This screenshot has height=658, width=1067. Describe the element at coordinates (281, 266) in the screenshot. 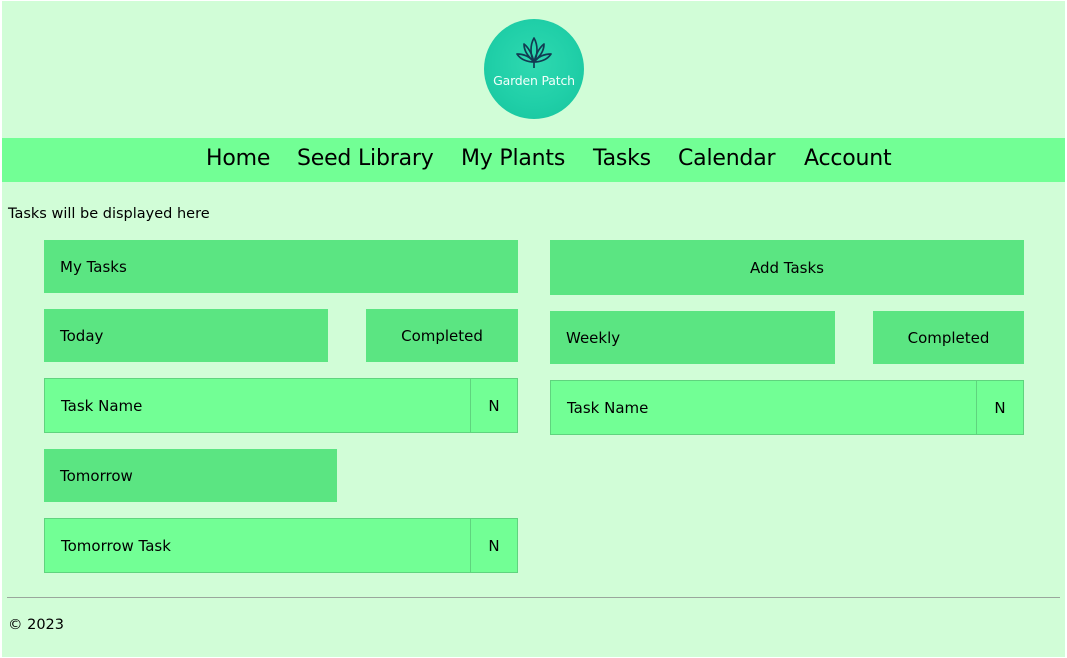

I see `my-tasks-header: My Tasks` at that location.